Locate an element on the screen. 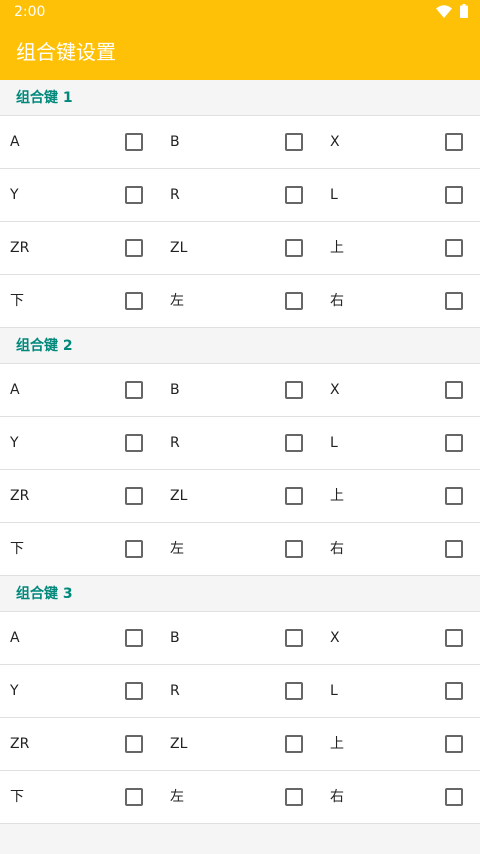 The height and width of the screenshot is (854, 480). battery-icon is located at coordinates (464, 12).